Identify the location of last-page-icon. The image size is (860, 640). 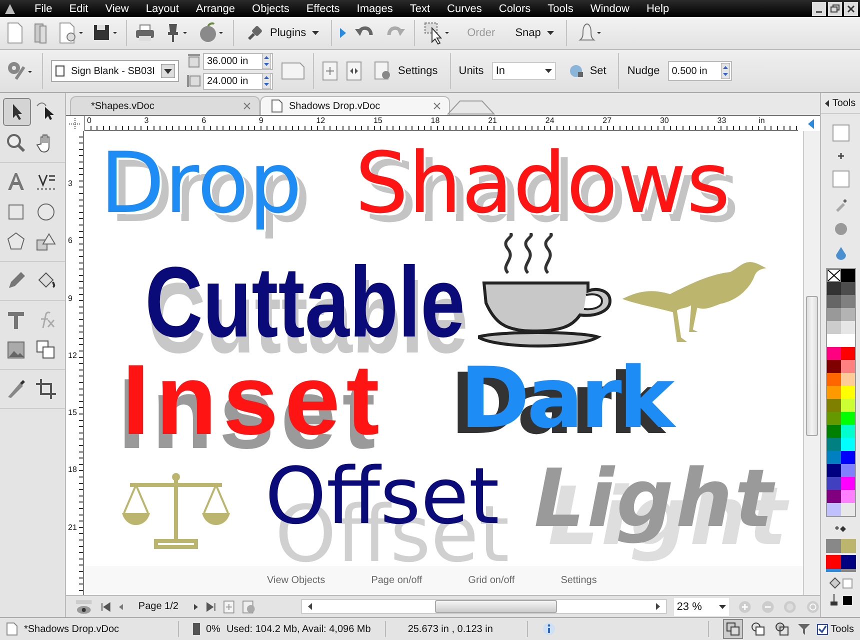
(211, 607).